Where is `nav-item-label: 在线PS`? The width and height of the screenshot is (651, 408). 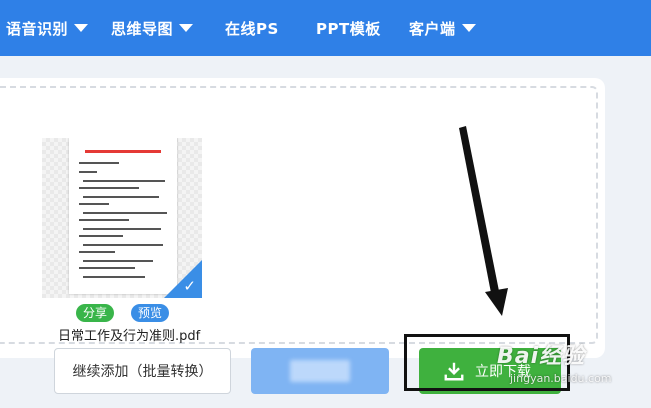
nav-item-label: 在线PS is located at coordinates (252, 28).